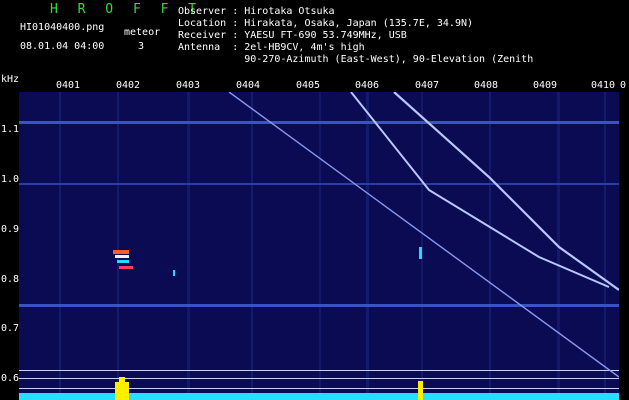 Image resolution: width=629 pixels, height=400 pixels. What do you see at coordinates (248, 85) in the screenshot?
I see `x-tick: 0404` at bounding box center [248, 85].